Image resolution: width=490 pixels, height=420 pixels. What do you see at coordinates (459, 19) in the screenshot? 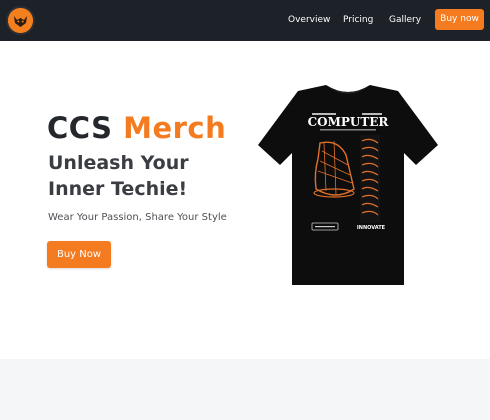
I see `nav-buy-now-button: Buy now` at bounding box center [459, 19].